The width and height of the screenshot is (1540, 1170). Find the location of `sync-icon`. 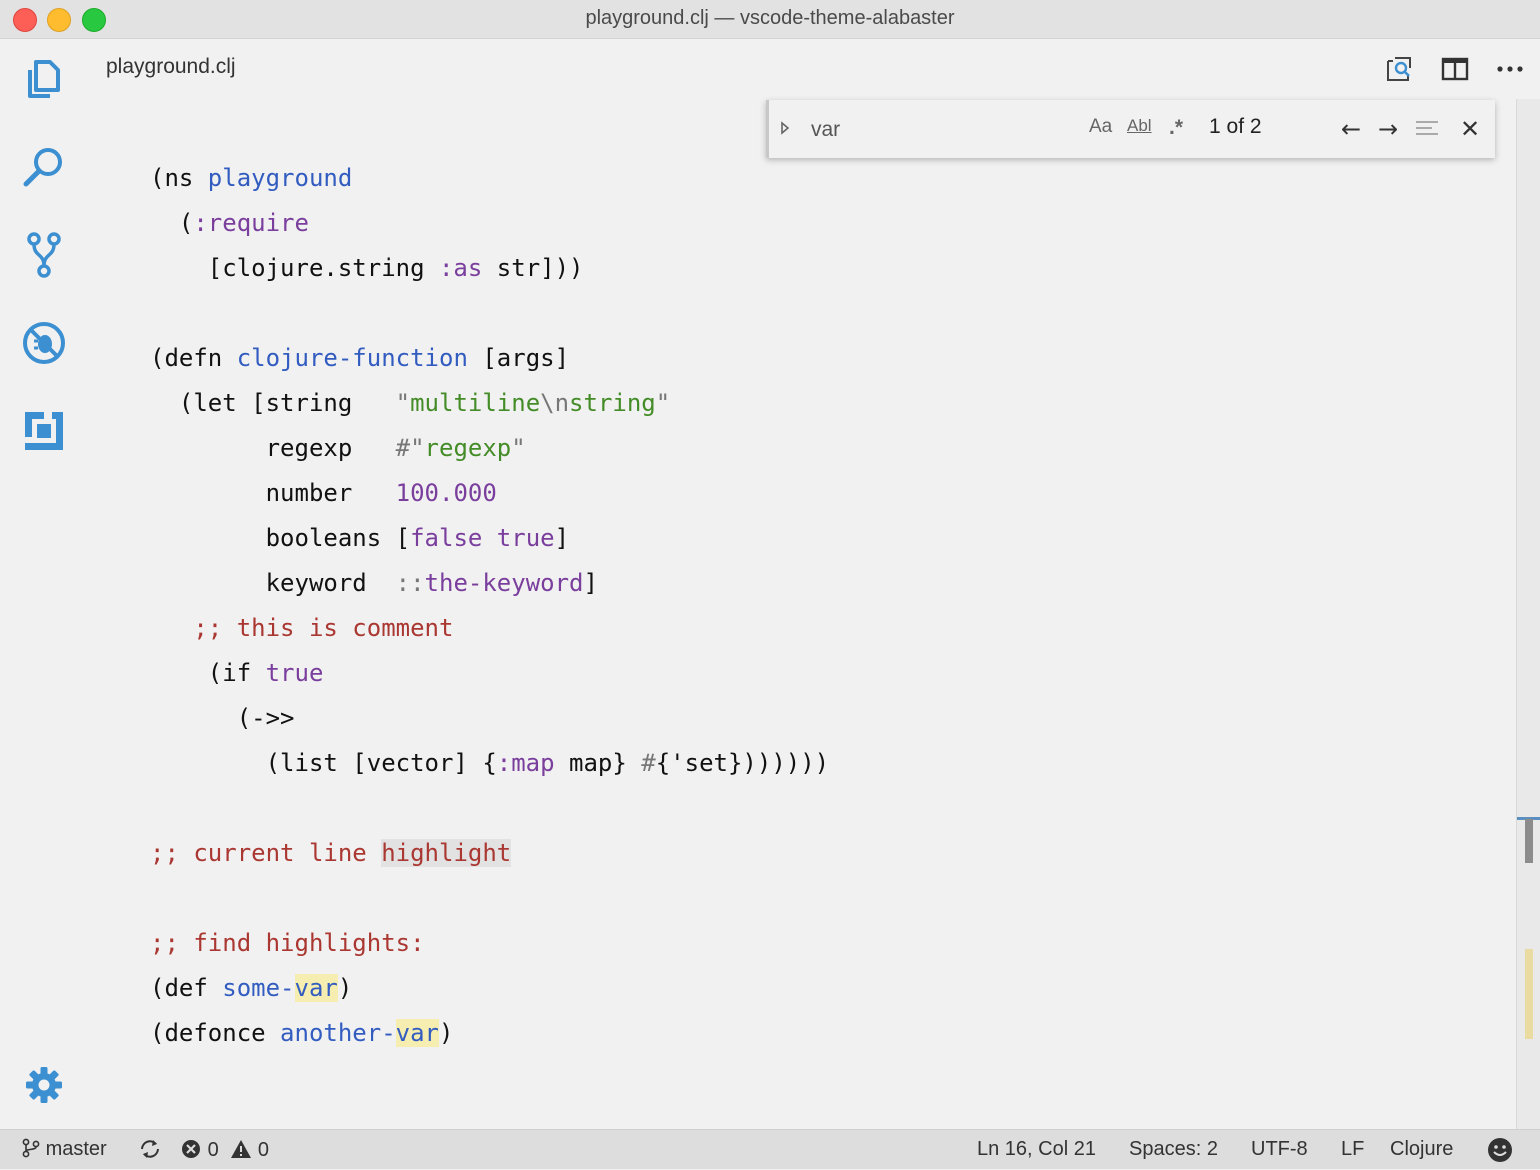

sync-icon is located at coordinates (150, 1152).